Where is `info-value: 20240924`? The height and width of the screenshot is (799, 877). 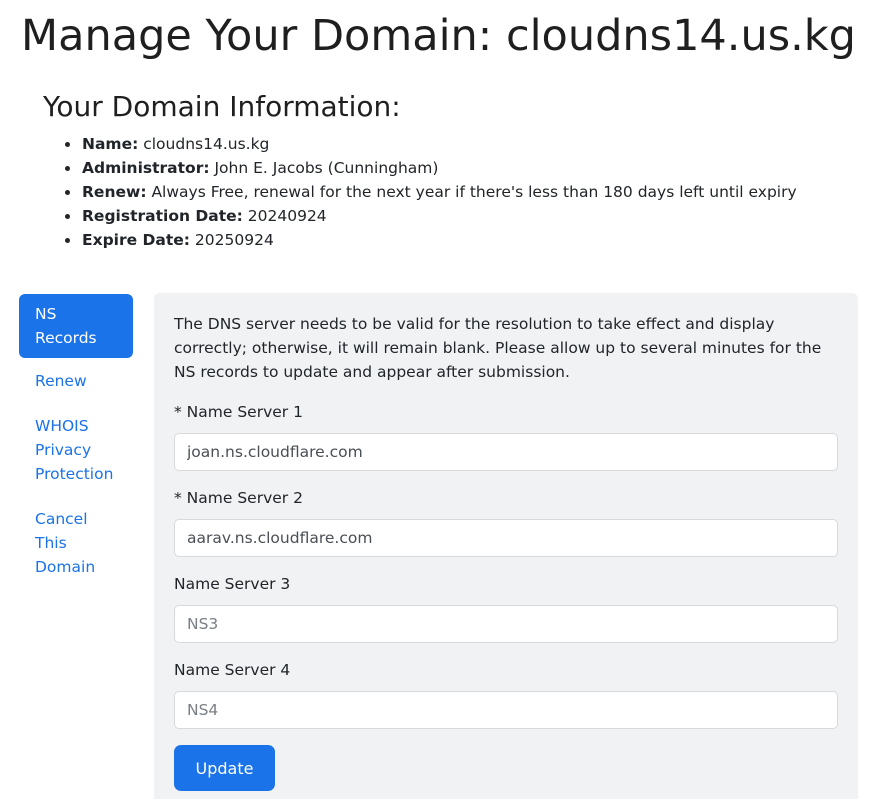 info-value: 20240924 is located at coordinates (284, 216).